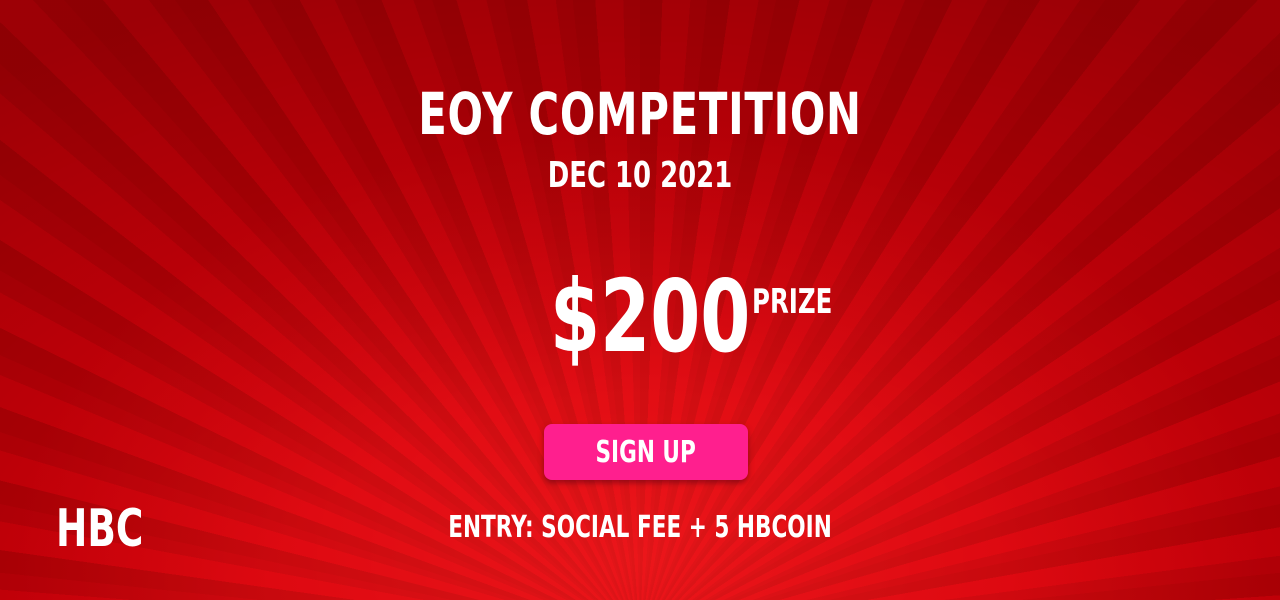 The width and height of the screenshot is (1280, 600). What do you see at coordinates (640, 527) in the screenshot?
I see `entry-fee-text: ENTRY: SOCIAL FEE + 5 HBCOIN` at bounding box center [640, 527].